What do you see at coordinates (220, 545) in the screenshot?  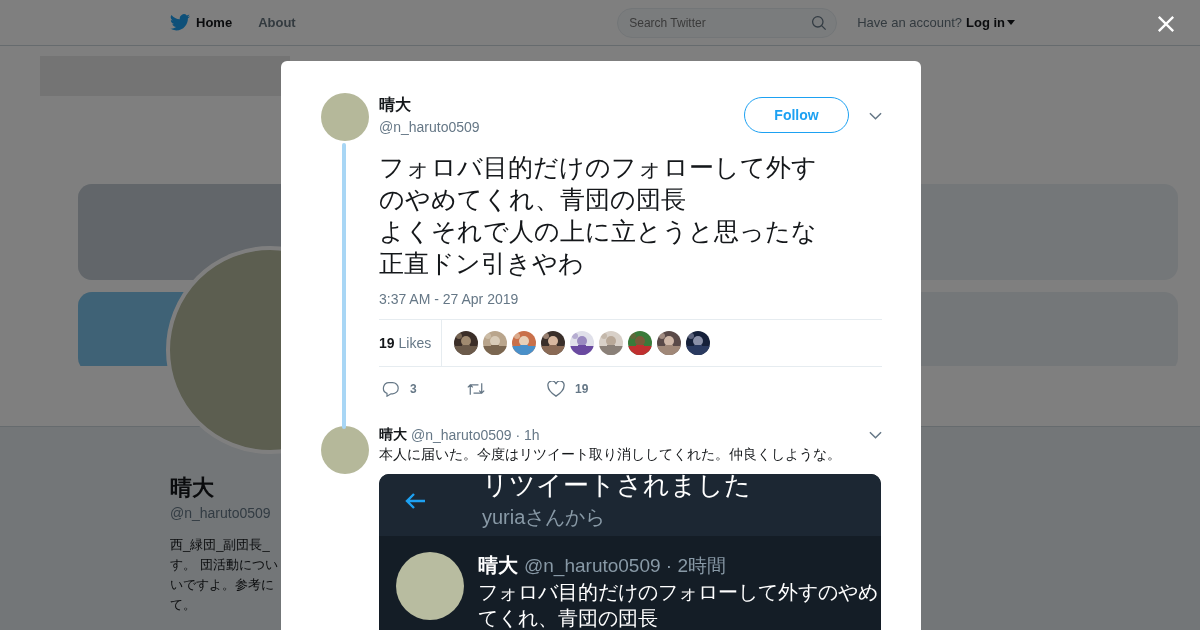 I see `bio-line: 西_緑団_副団長_` at bounding box center [220, 545].